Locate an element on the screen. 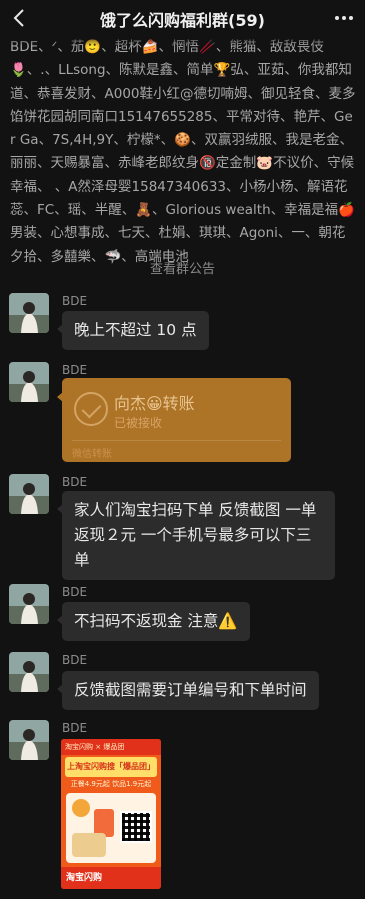  transfer-divider is located at coordinates (176, 440).